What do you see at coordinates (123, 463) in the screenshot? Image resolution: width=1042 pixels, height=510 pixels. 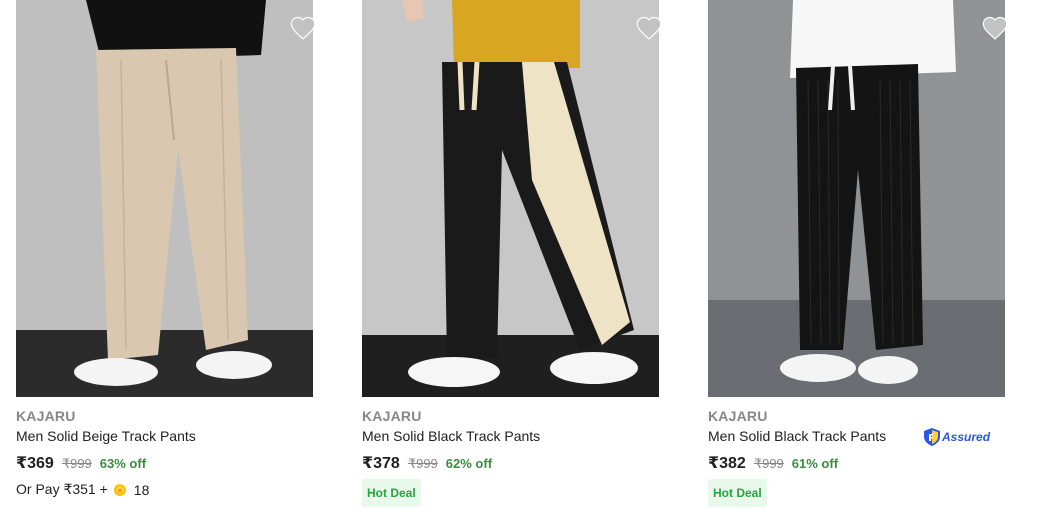 I see `discount-label: 63% off` at bounding box center [123, 463].